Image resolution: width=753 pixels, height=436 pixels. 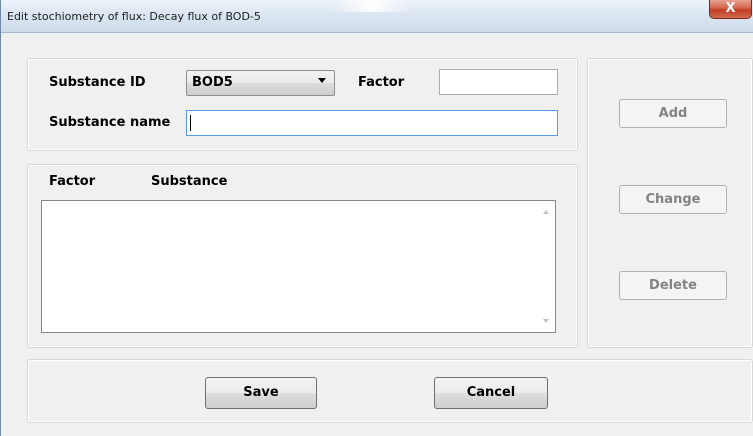 What do you see at coordinates (673, 113) in the screenshot?
I see `add-button: Add` at bounding box center [673, 113].